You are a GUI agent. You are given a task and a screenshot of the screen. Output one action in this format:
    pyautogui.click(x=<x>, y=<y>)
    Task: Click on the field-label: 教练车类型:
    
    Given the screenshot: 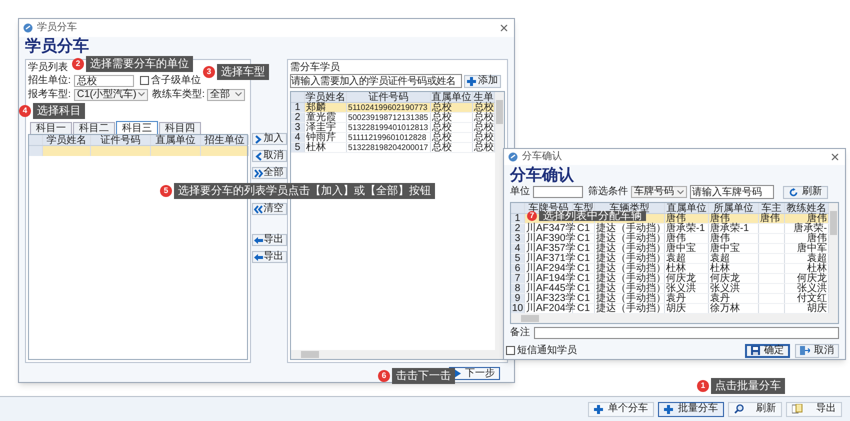 What is the action you would take?
    pyautogui.click(x=178, y=94)
    